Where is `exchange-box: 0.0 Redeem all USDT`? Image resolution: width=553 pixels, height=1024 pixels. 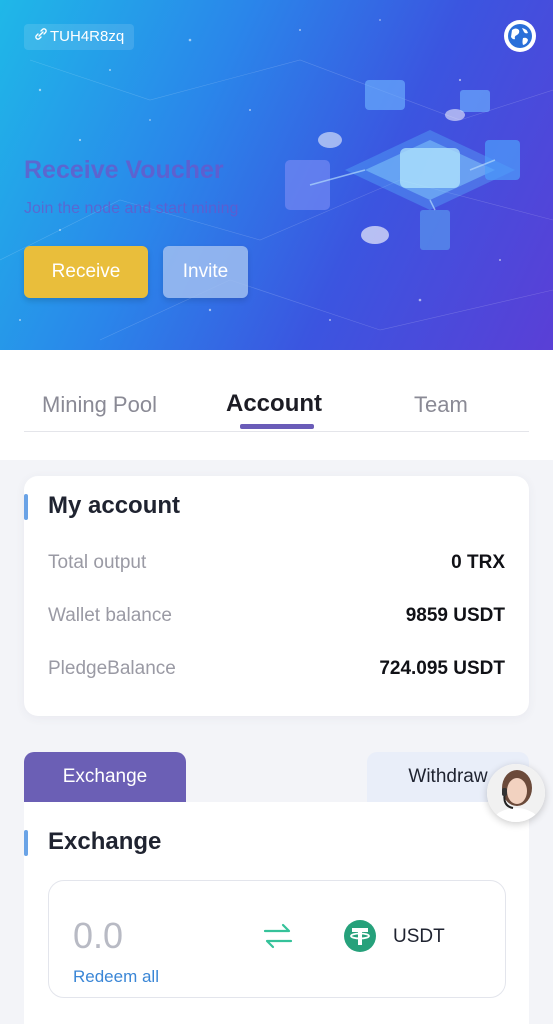
exchange-box: 0.0 Redeem all USDT is located at coordinates (277, 939).